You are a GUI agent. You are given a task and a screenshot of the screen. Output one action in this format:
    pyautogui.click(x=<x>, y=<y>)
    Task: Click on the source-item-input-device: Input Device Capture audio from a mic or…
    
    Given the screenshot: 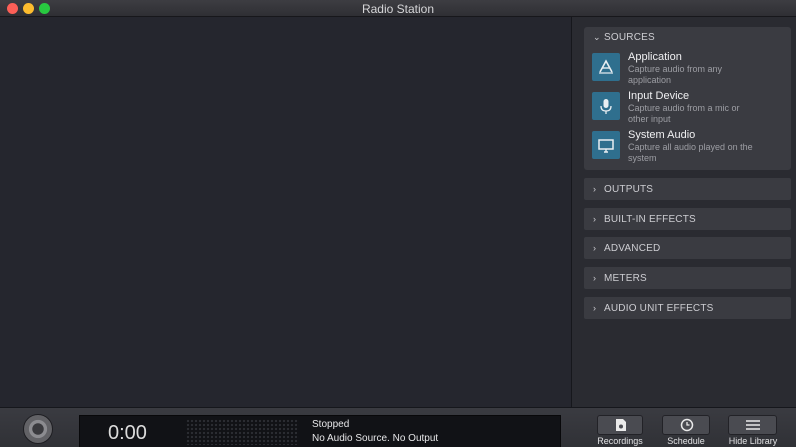 What is the action you would take?
    pyautogui.click(x=690, y=108)
    